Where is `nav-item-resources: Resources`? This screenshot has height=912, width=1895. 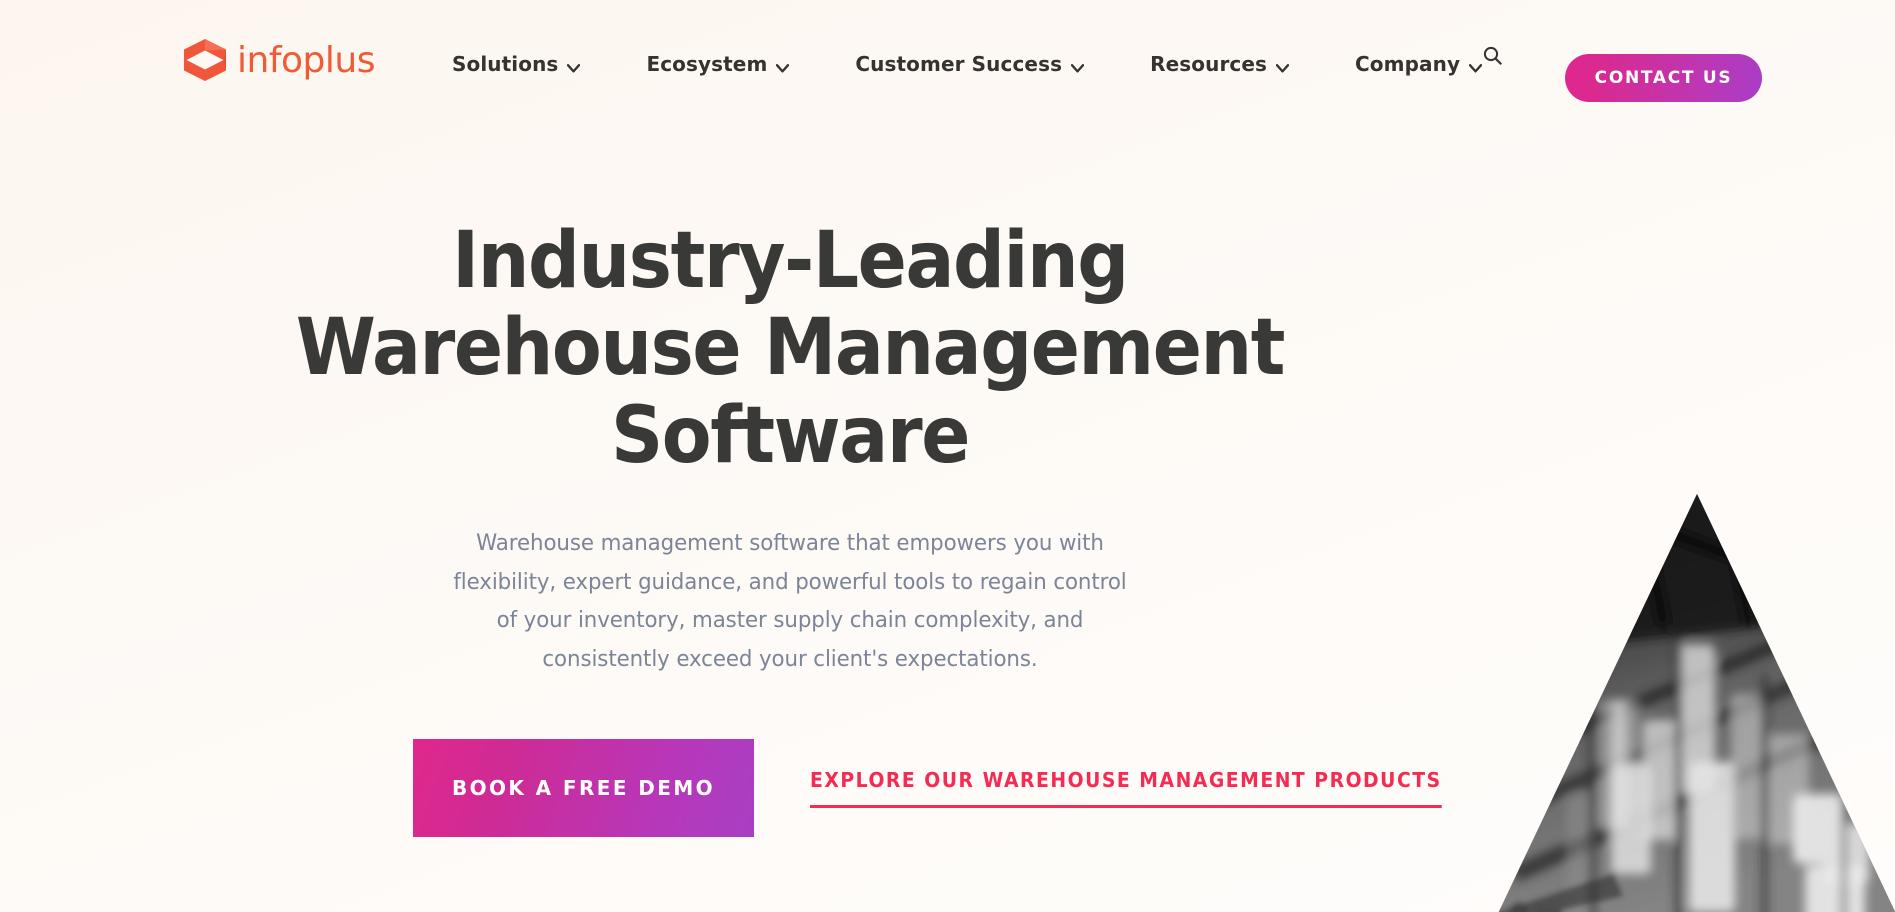 nav-item-resources: Resources is located at coordinates (1220, 64).